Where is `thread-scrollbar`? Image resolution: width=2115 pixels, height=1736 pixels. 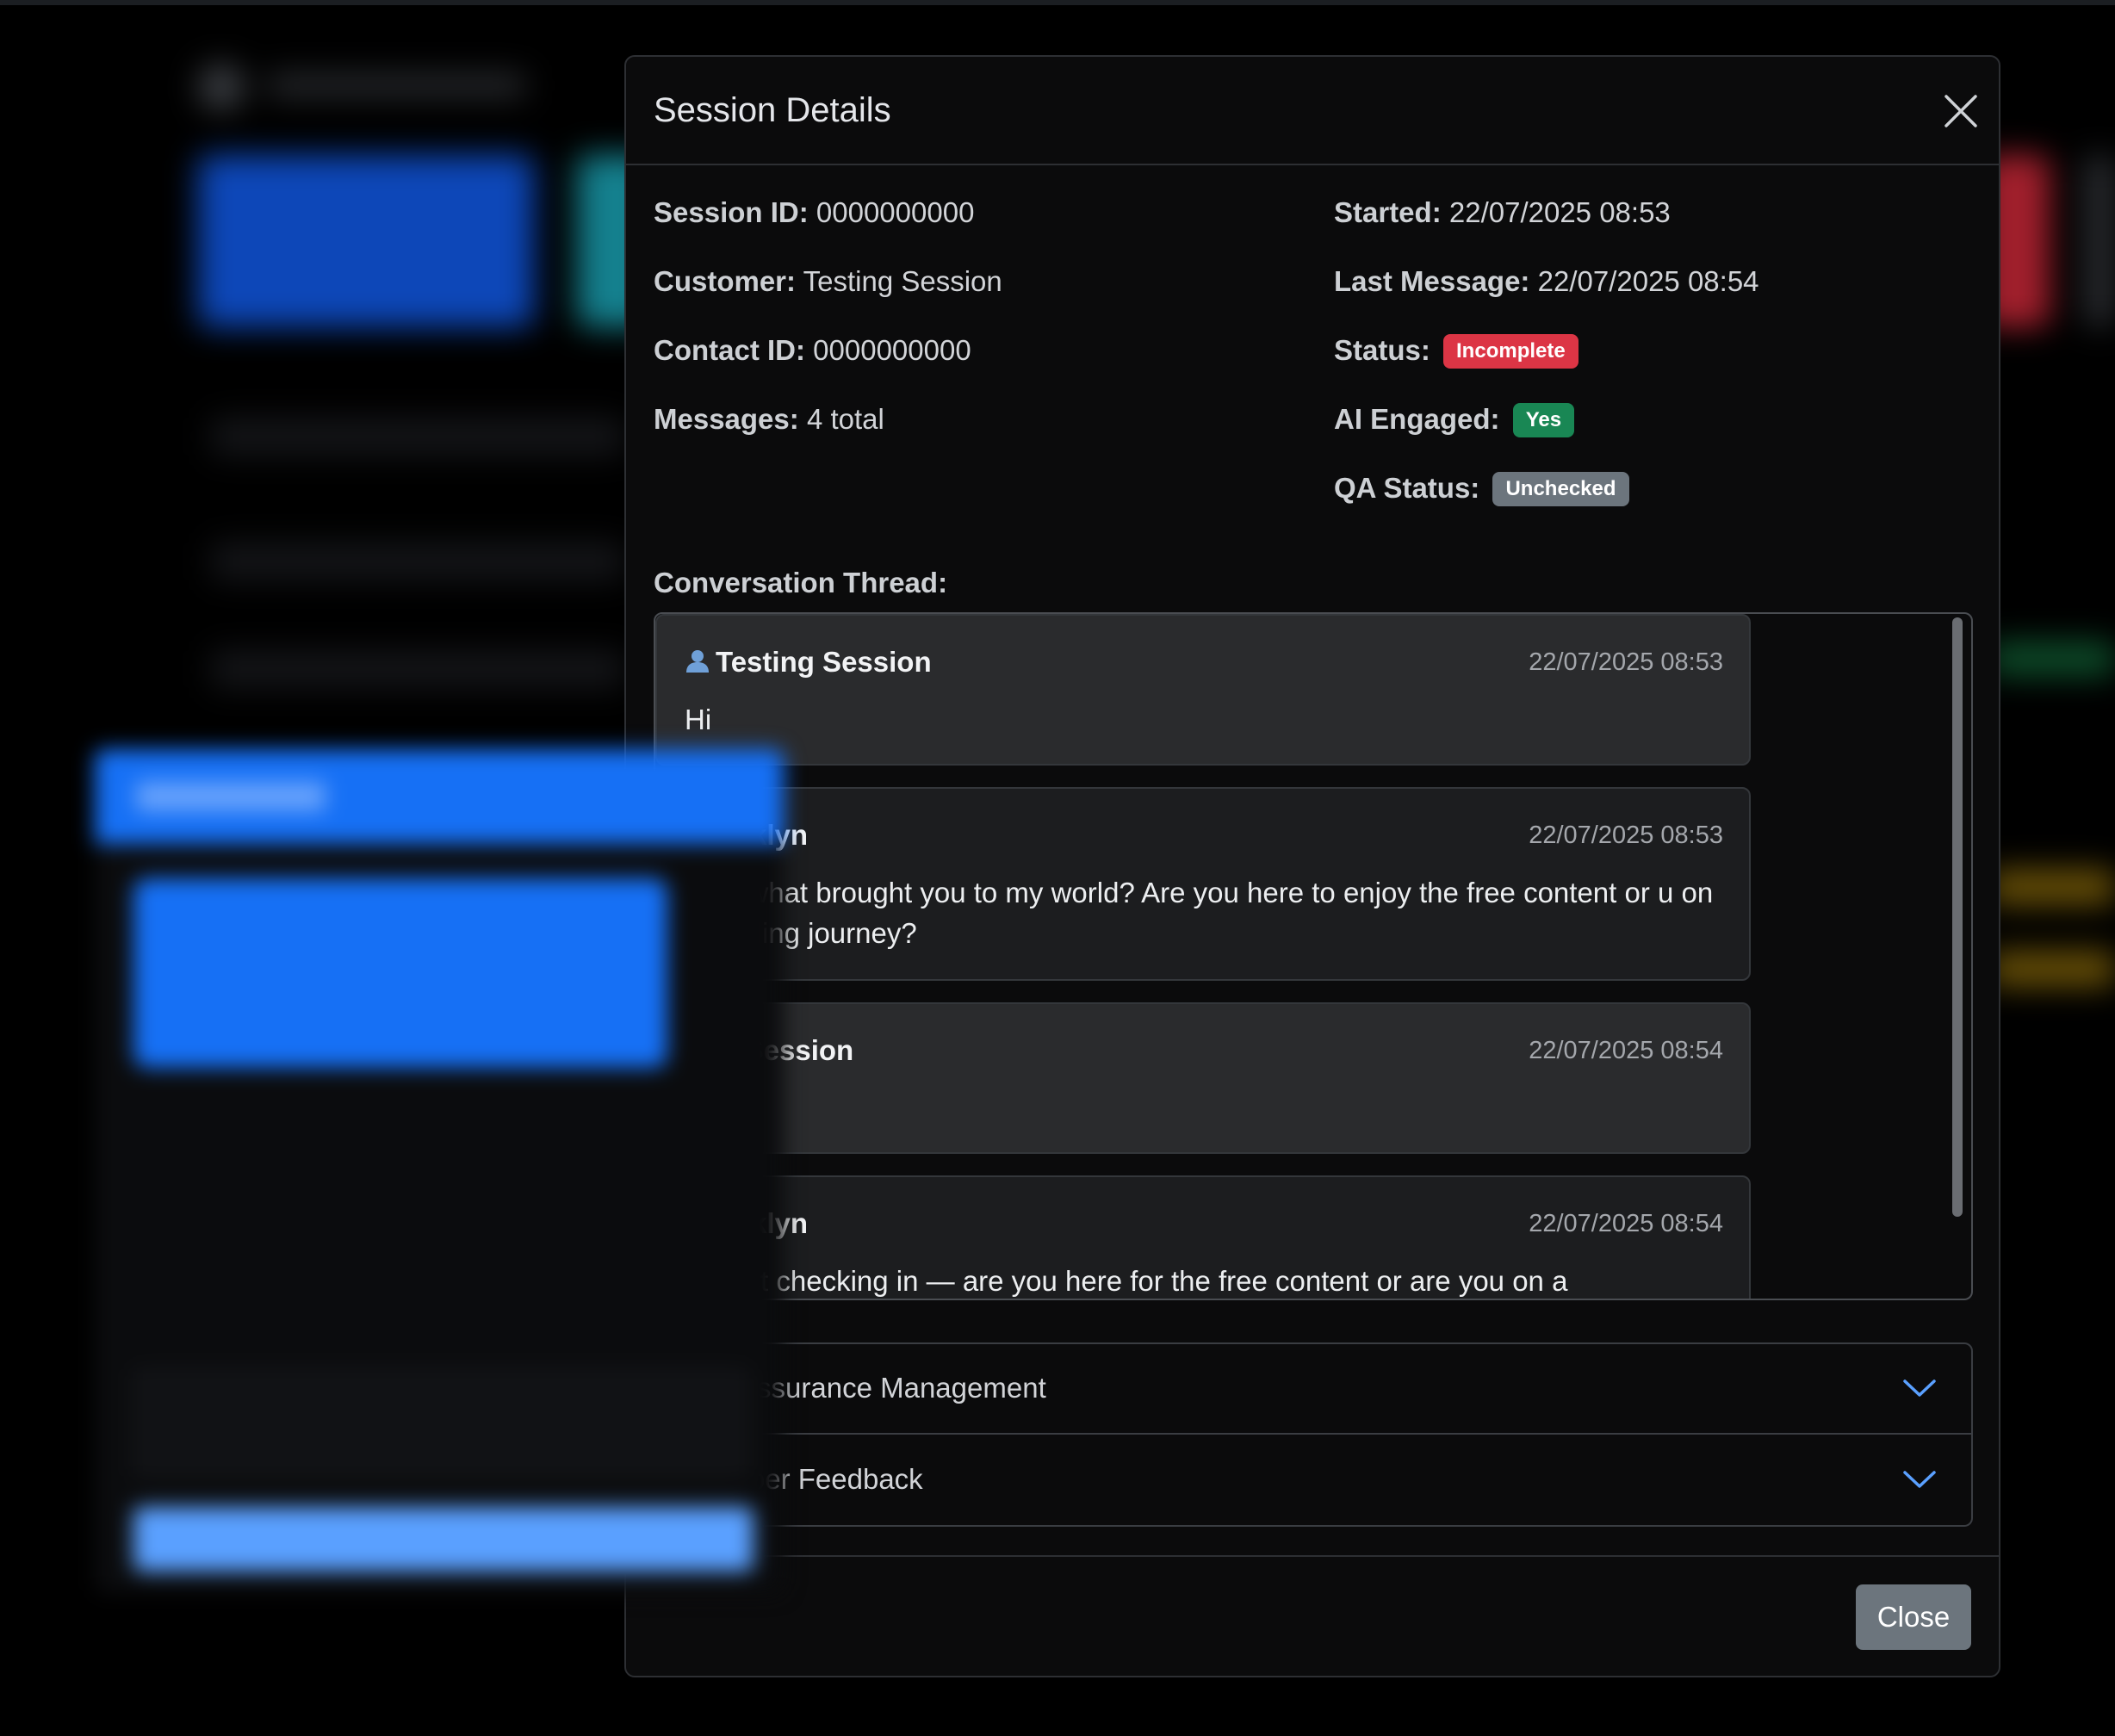 thread-scrollbar is located at coordinates (1957, 956).